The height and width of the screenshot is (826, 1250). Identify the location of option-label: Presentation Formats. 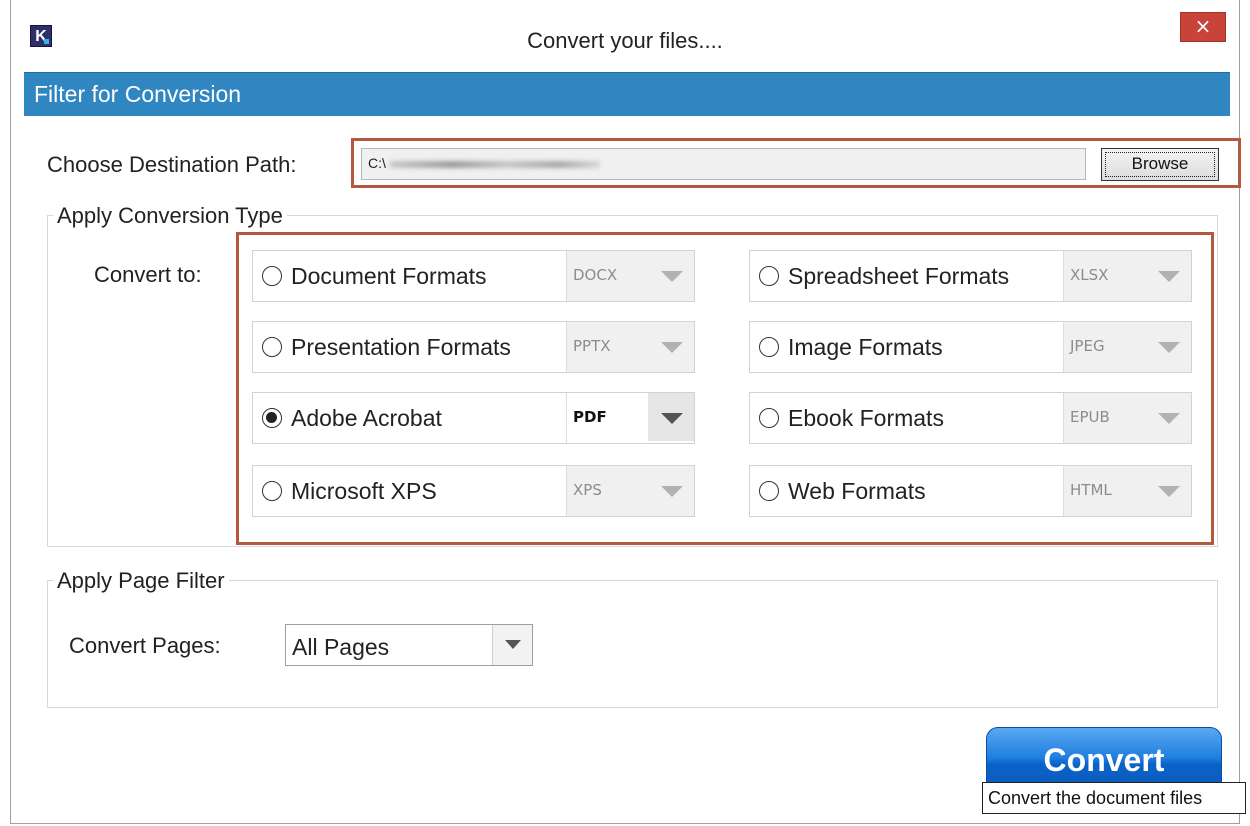
(401, 347).